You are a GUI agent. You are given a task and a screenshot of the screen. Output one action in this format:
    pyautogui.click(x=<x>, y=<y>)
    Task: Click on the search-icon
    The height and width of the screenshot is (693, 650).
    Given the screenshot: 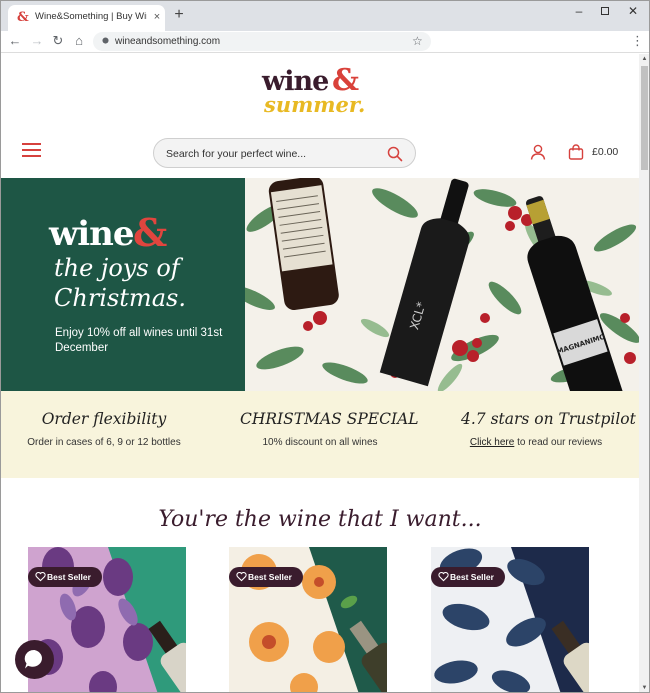 What is the action you would take?
    pyautogui.click(x=395, y=154)
    